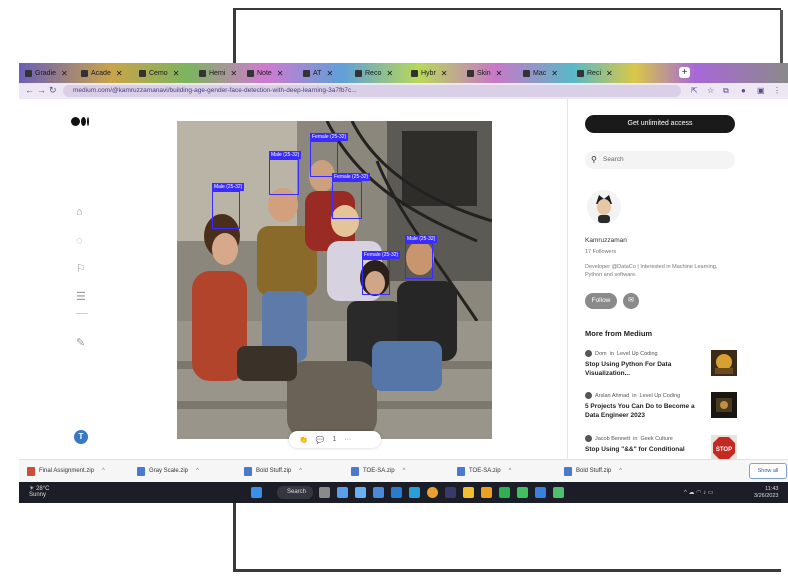 The height and width of the screenshot is (576, 788). I want to click on notifications-bell-icon: ◌, so click(79, 241).